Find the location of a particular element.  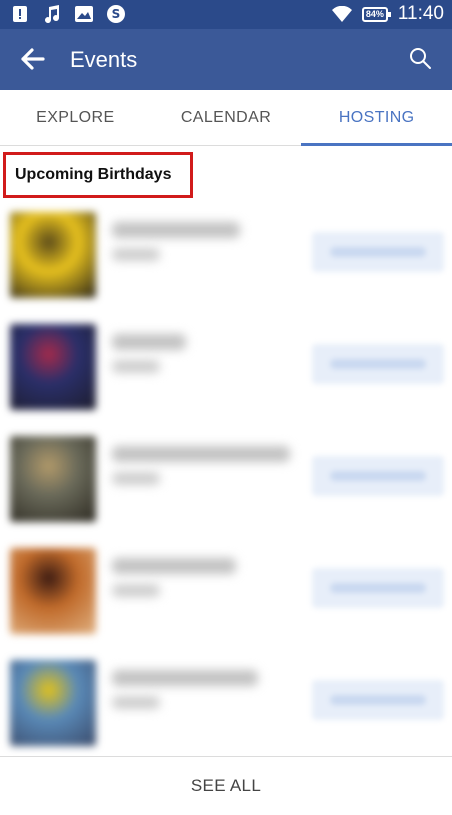

see-all-button: SEE ALL is located at coordinates (226, 785).